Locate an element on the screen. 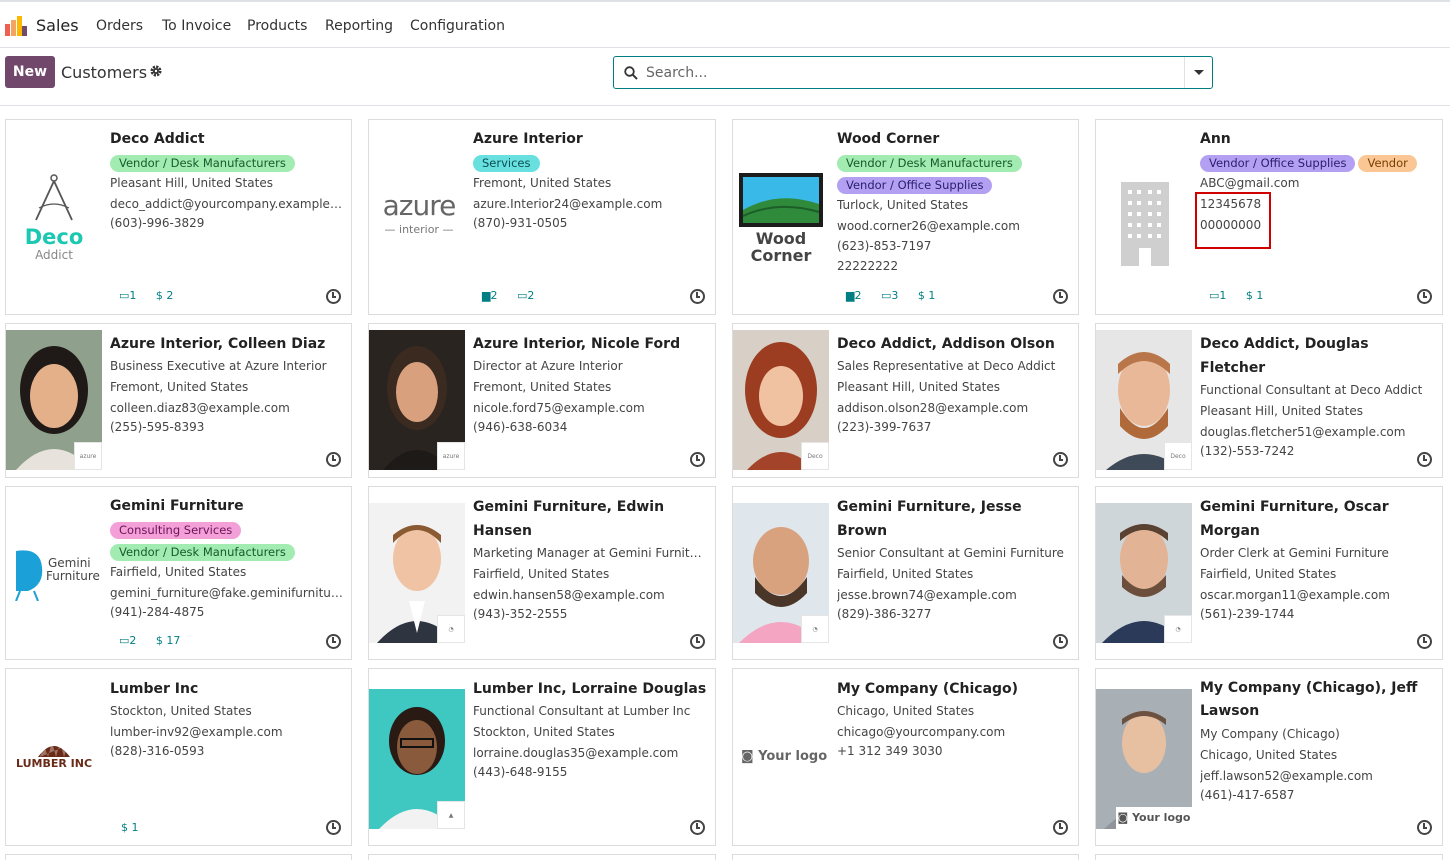 Image resolution: width=1450 pixels, height=860 pixels. menu-orders: Orders is located at coordinates (119, 26).